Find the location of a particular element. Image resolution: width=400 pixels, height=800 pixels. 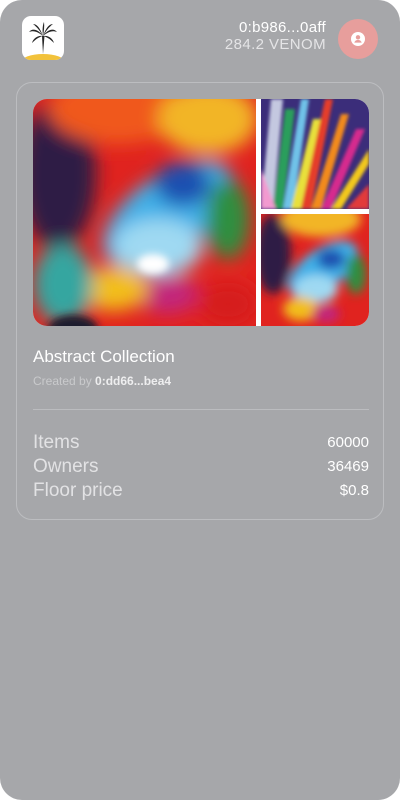

collection-image-tertiary is located at coordinates (315, 270).